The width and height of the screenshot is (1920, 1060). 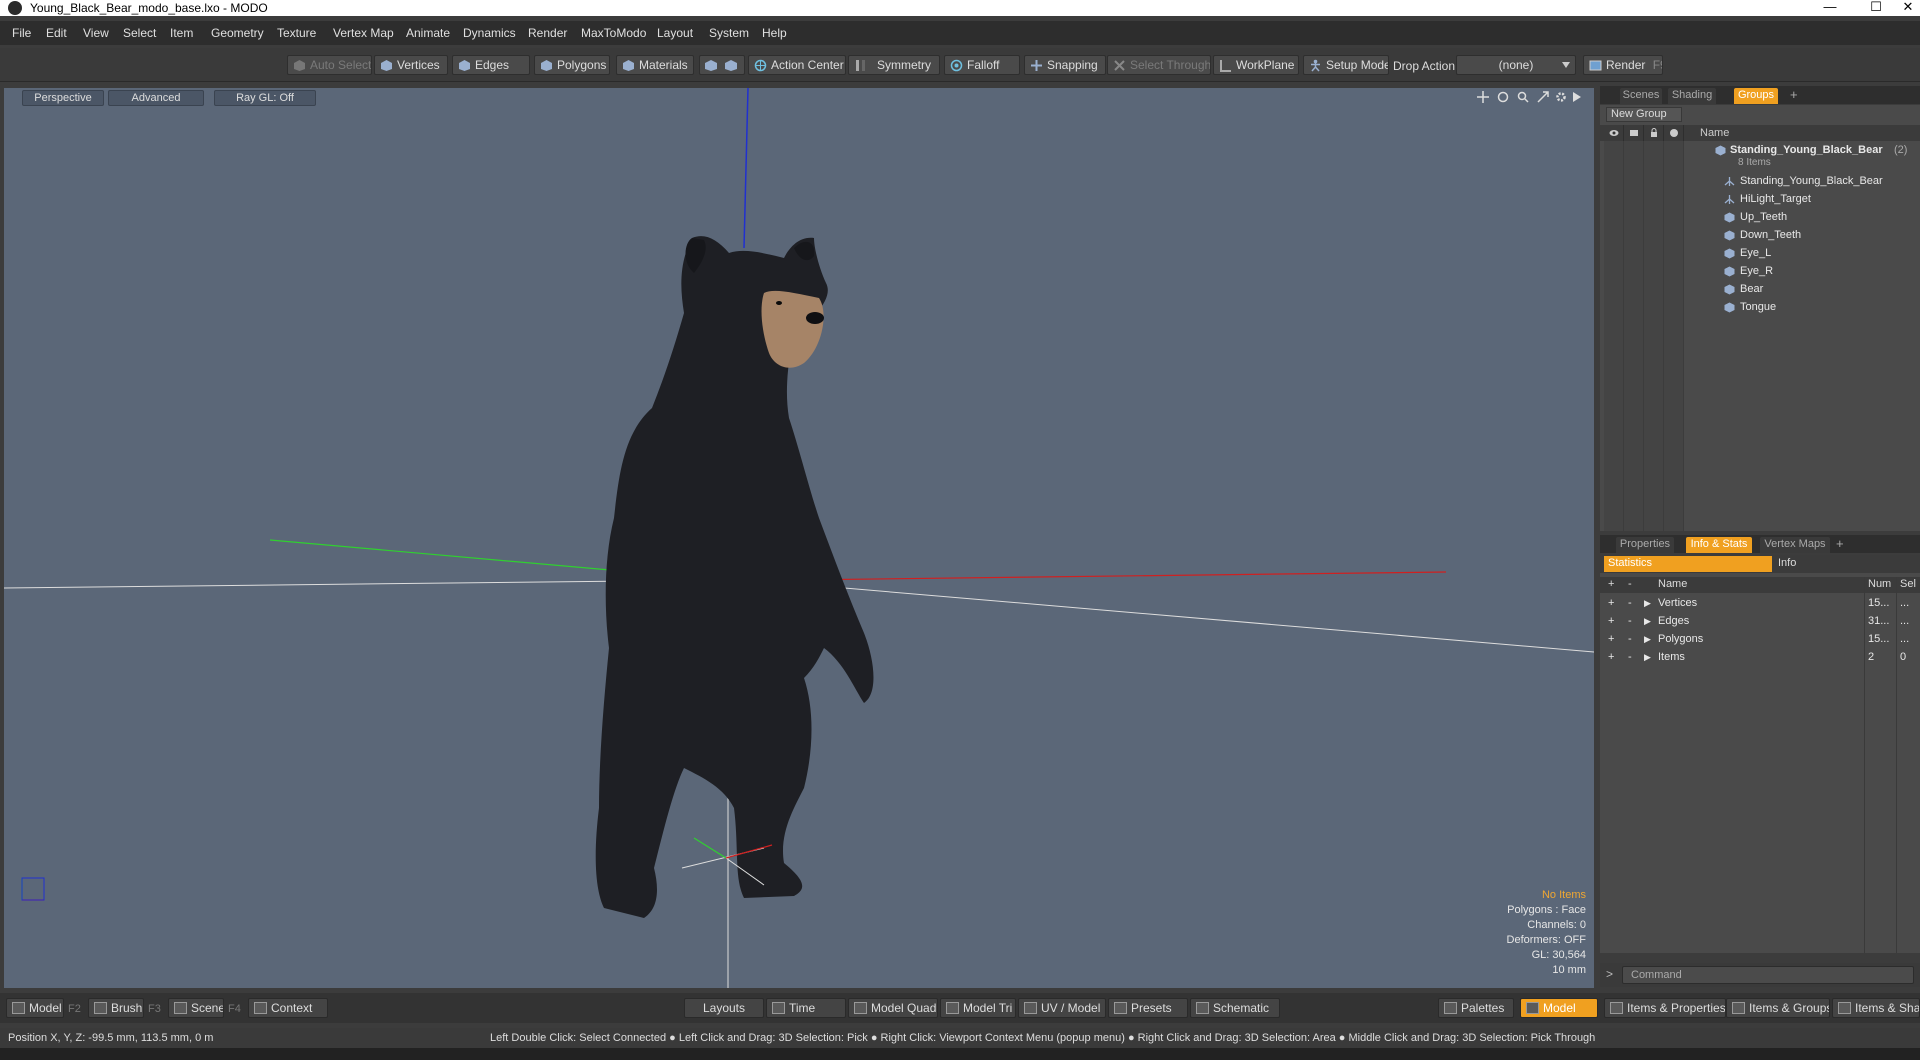 What do you see at coordinates (139, 33) in the screenshot?
I see `menu-select: Select` at bounding box center [139, 33].